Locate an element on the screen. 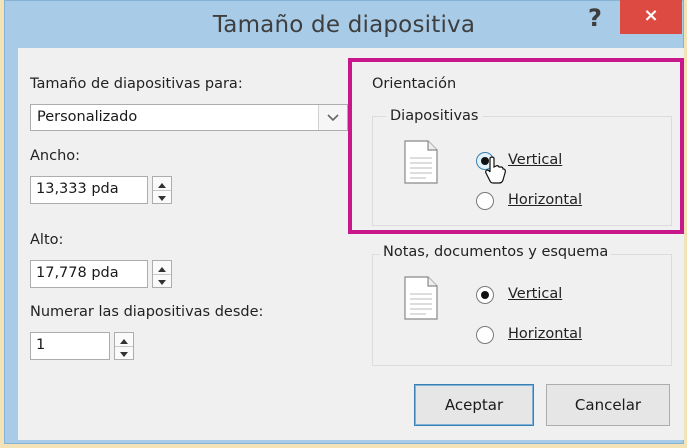  number-from-stepper is located at coordinates (124, 346).